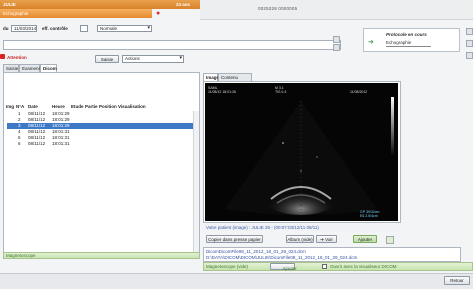  What do you see at coordinates (289, 268) in the screenshot?
I see `bottom-ajouter-label: Ajouter` at bounding box center [289, 268].